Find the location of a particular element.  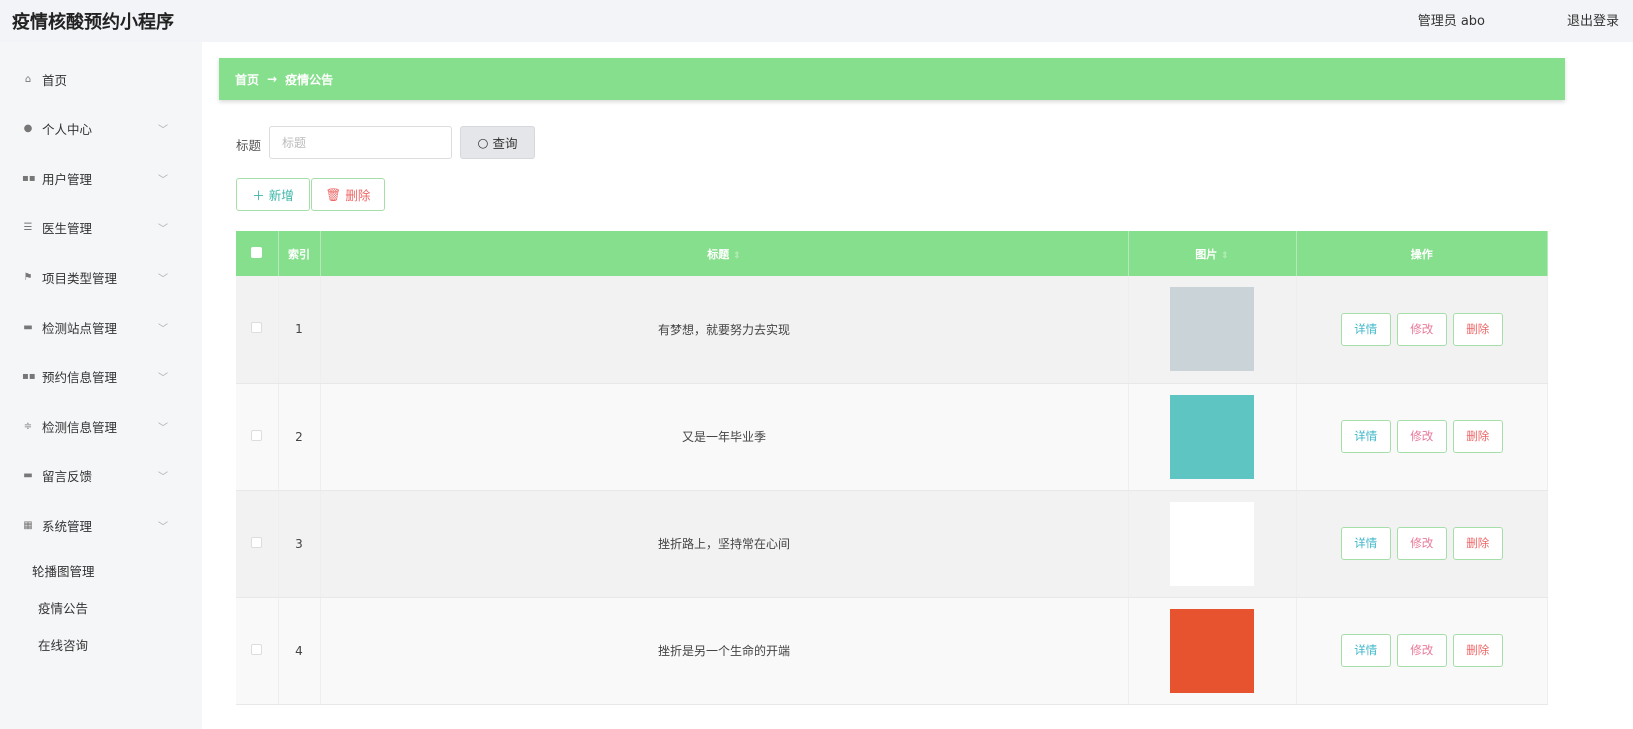

sidebar-item: ● 个人中心 ﹀ is located at coordinates (101, 129).